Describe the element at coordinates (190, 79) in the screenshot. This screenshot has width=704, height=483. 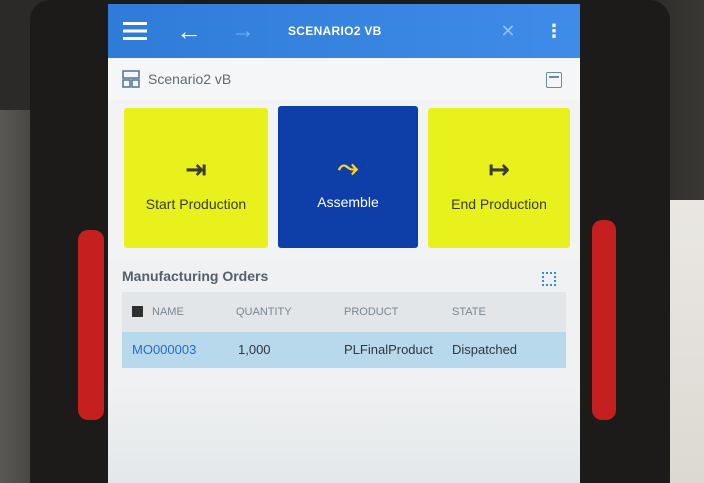
I see `sub-header-title: Scenario2 vB` at that location.